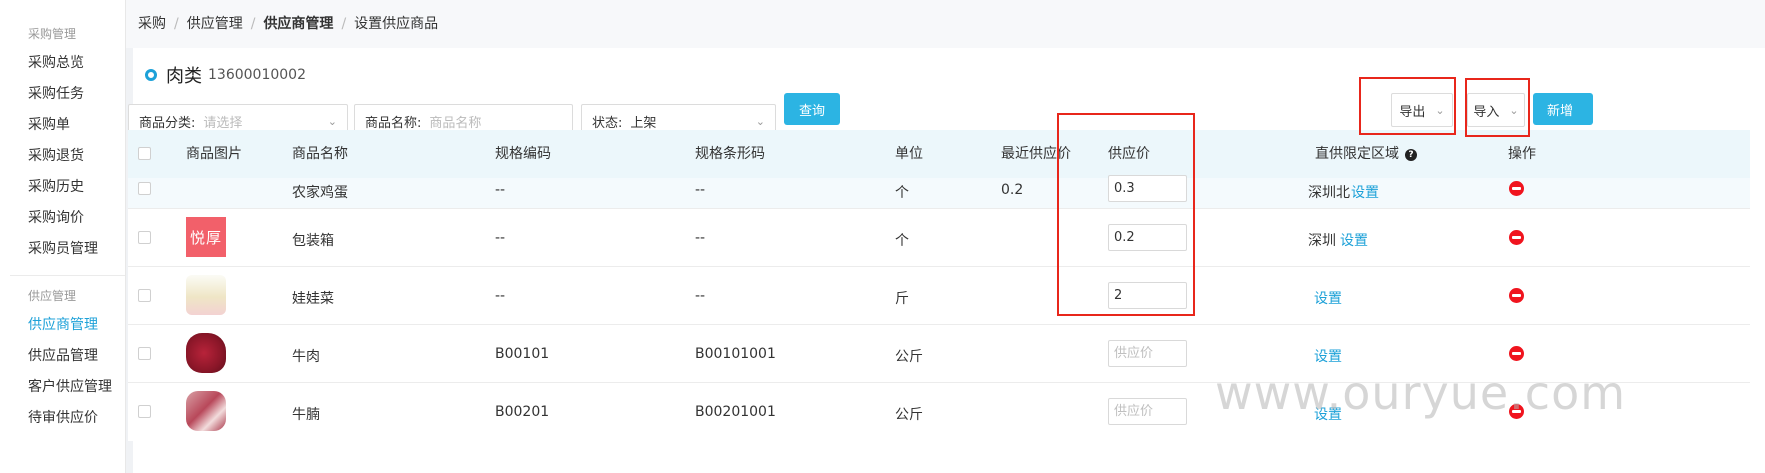  I want to click on sidebar-item-purchase-order: 采购单, so click(62, 125).